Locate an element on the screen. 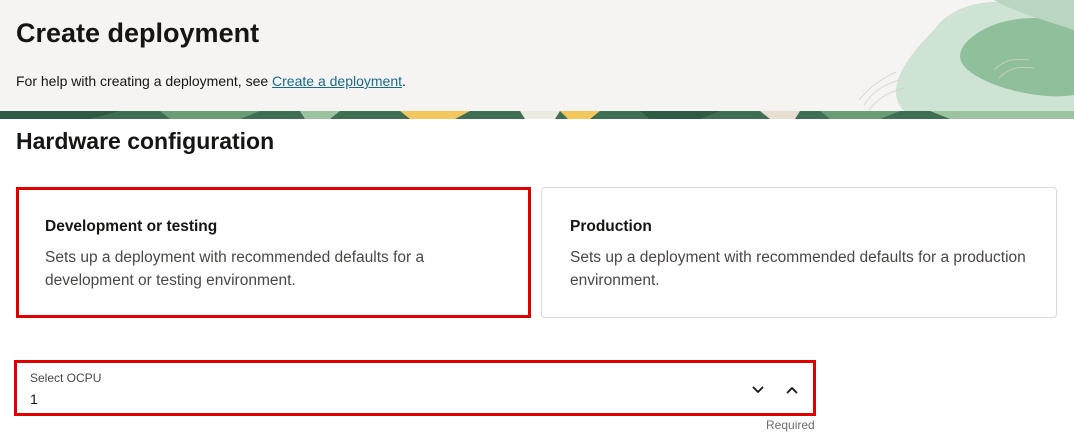 This screenshot has height=442, width=1074. chevron-down-icon is located at coordinates (758, 389).